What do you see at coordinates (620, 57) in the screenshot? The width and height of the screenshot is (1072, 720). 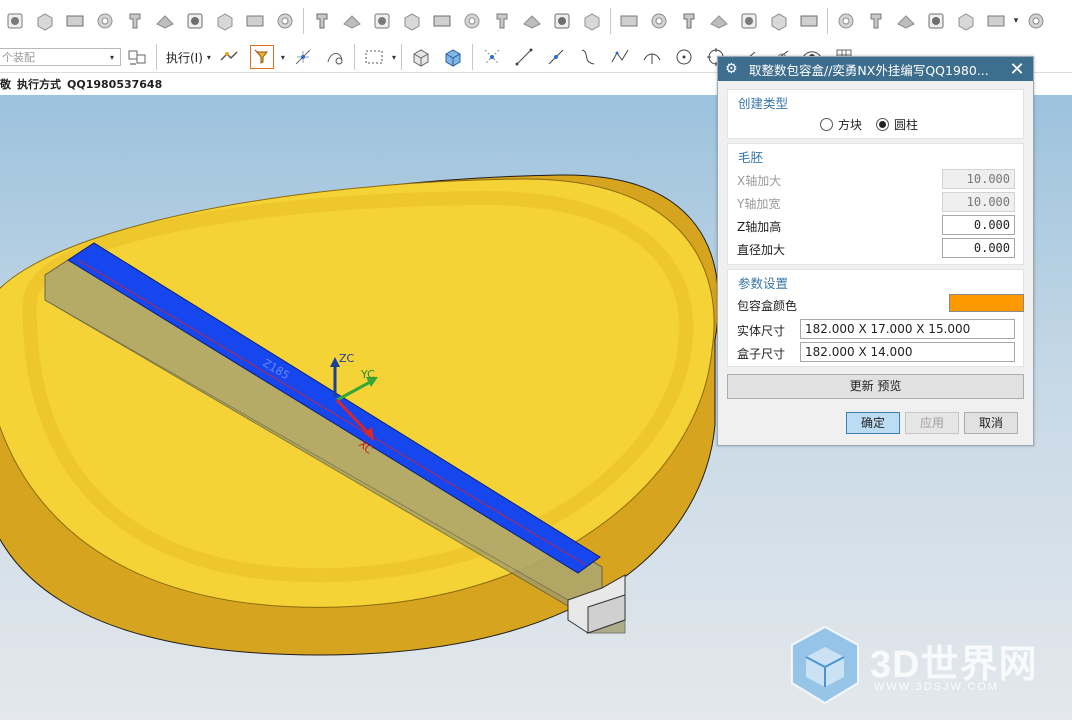 I see `polyline-tool-icon` at bounding box center [620, 57].